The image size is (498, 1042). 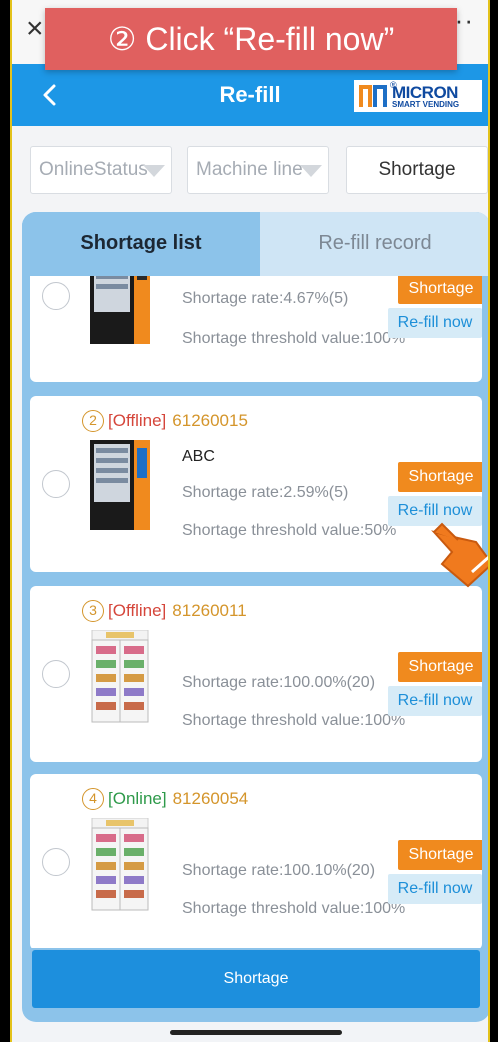 What do you see at coordinates (265, 298) in the screenshot?
I see `shortage-rate: Shortage rate:4.67%(5)` at bounding box center [265, 298].